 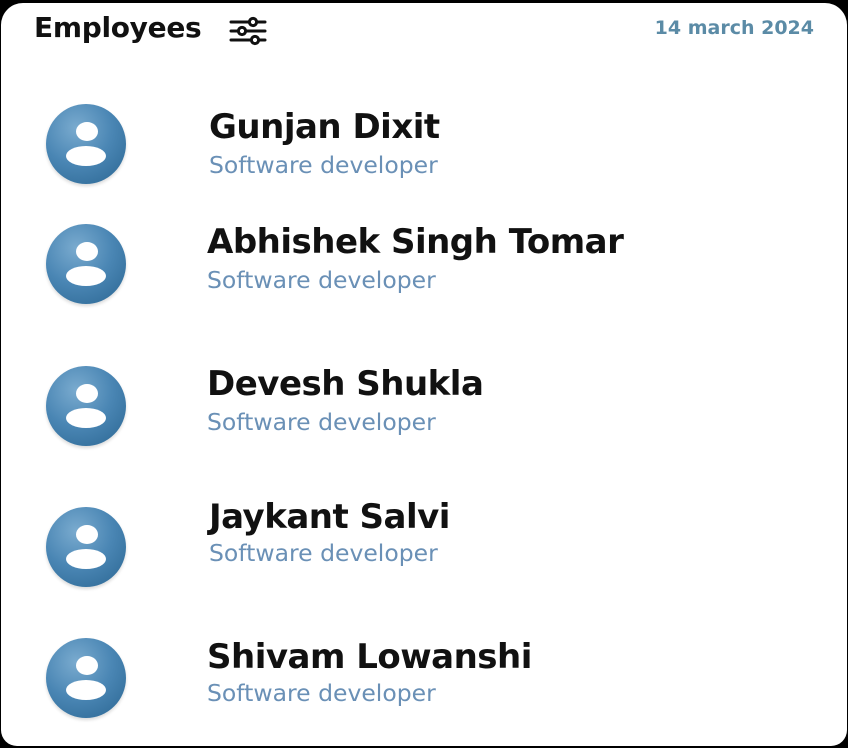 I want to click on employee-name: Shivam Lowanshi, so click(x=369, y=657).